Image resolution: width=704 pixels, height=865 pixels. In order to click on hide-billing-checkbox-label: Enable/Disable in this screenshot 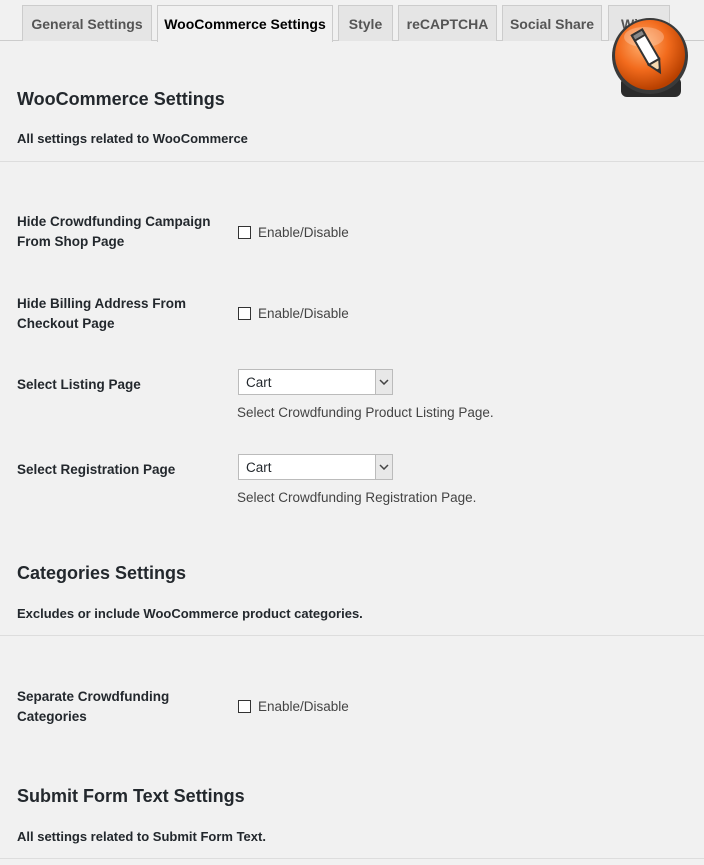, I will do `click(303, 313)`.